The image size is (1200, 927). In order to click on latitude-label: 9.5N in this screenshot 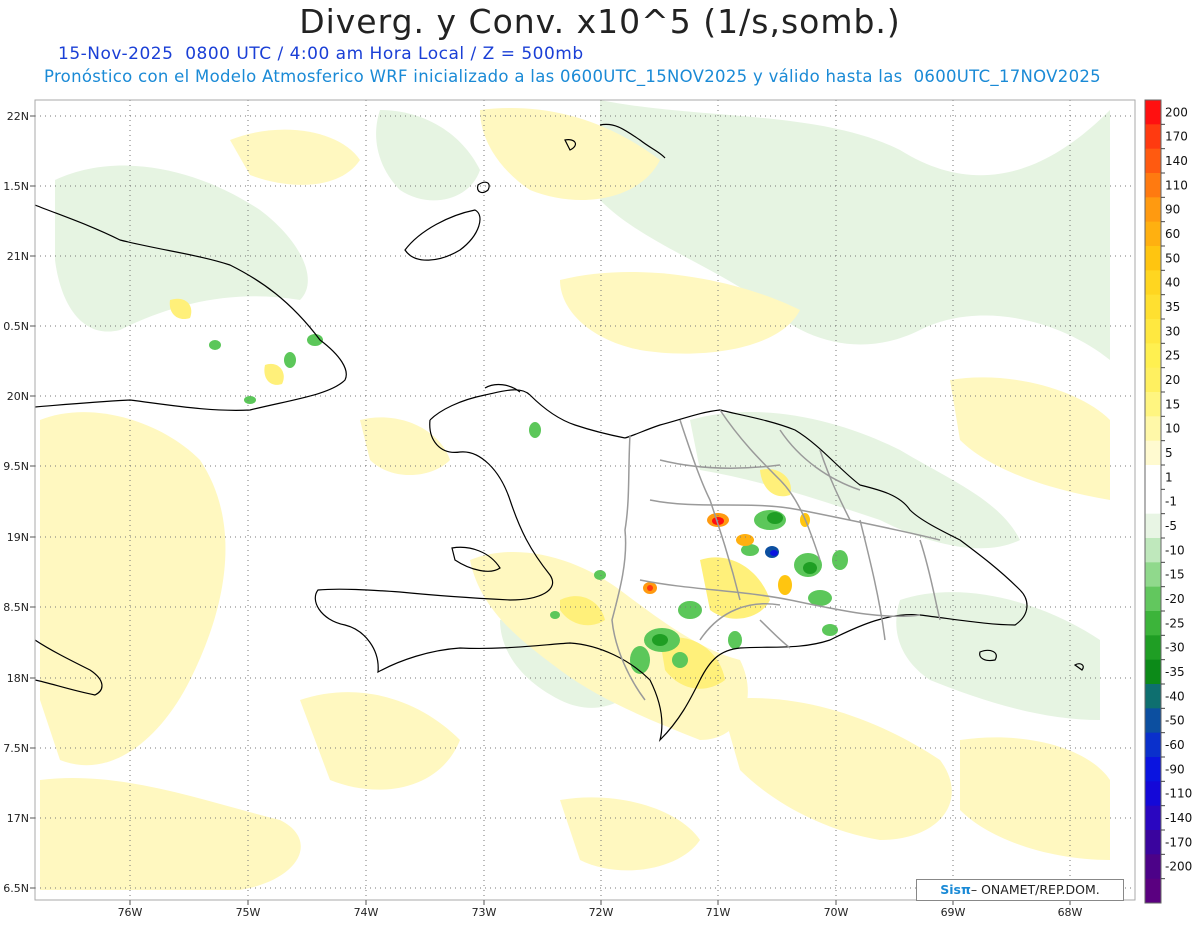, I will do `click(16, 466)`.